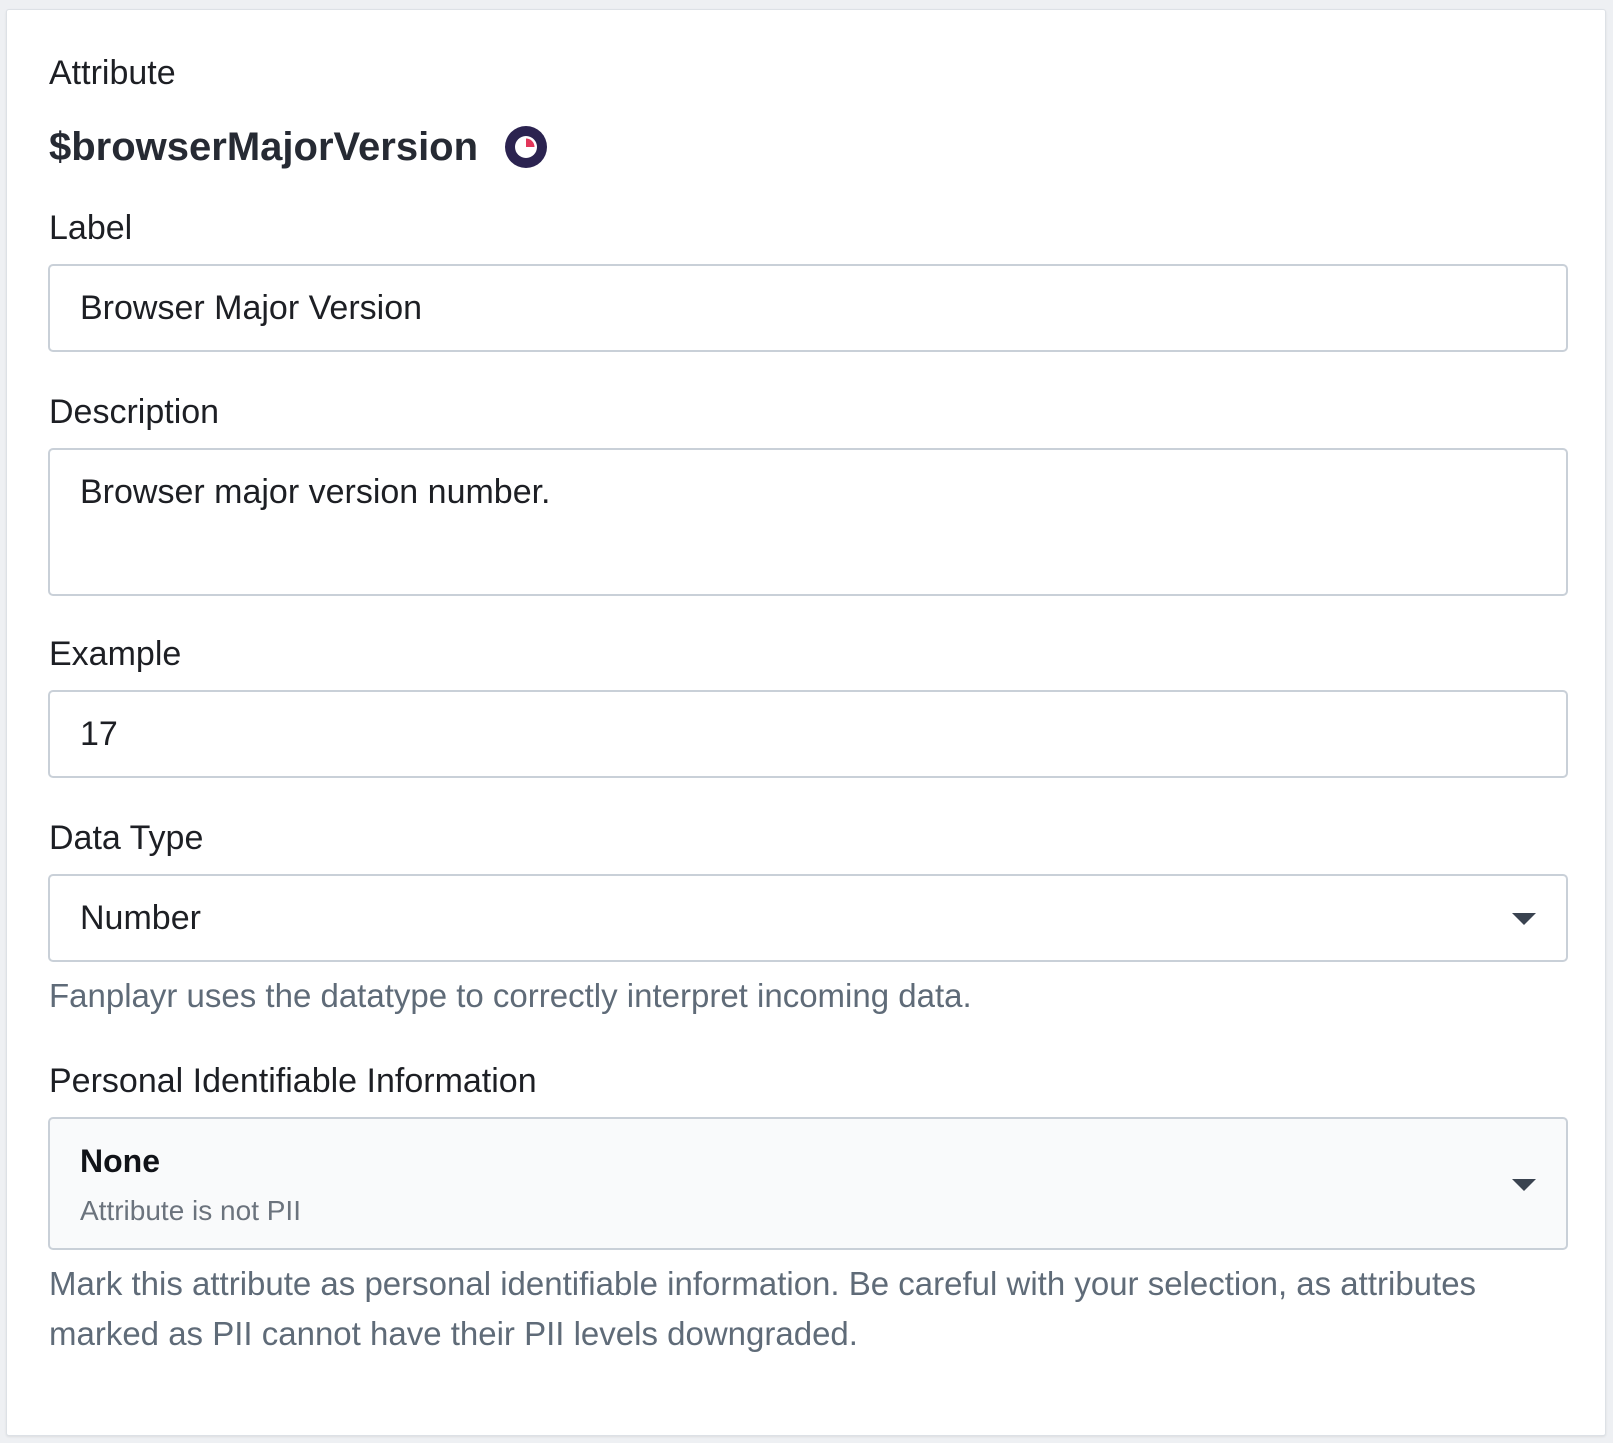  I want to click on pii-select: None Attribute is not PII, so click(808, 1183).